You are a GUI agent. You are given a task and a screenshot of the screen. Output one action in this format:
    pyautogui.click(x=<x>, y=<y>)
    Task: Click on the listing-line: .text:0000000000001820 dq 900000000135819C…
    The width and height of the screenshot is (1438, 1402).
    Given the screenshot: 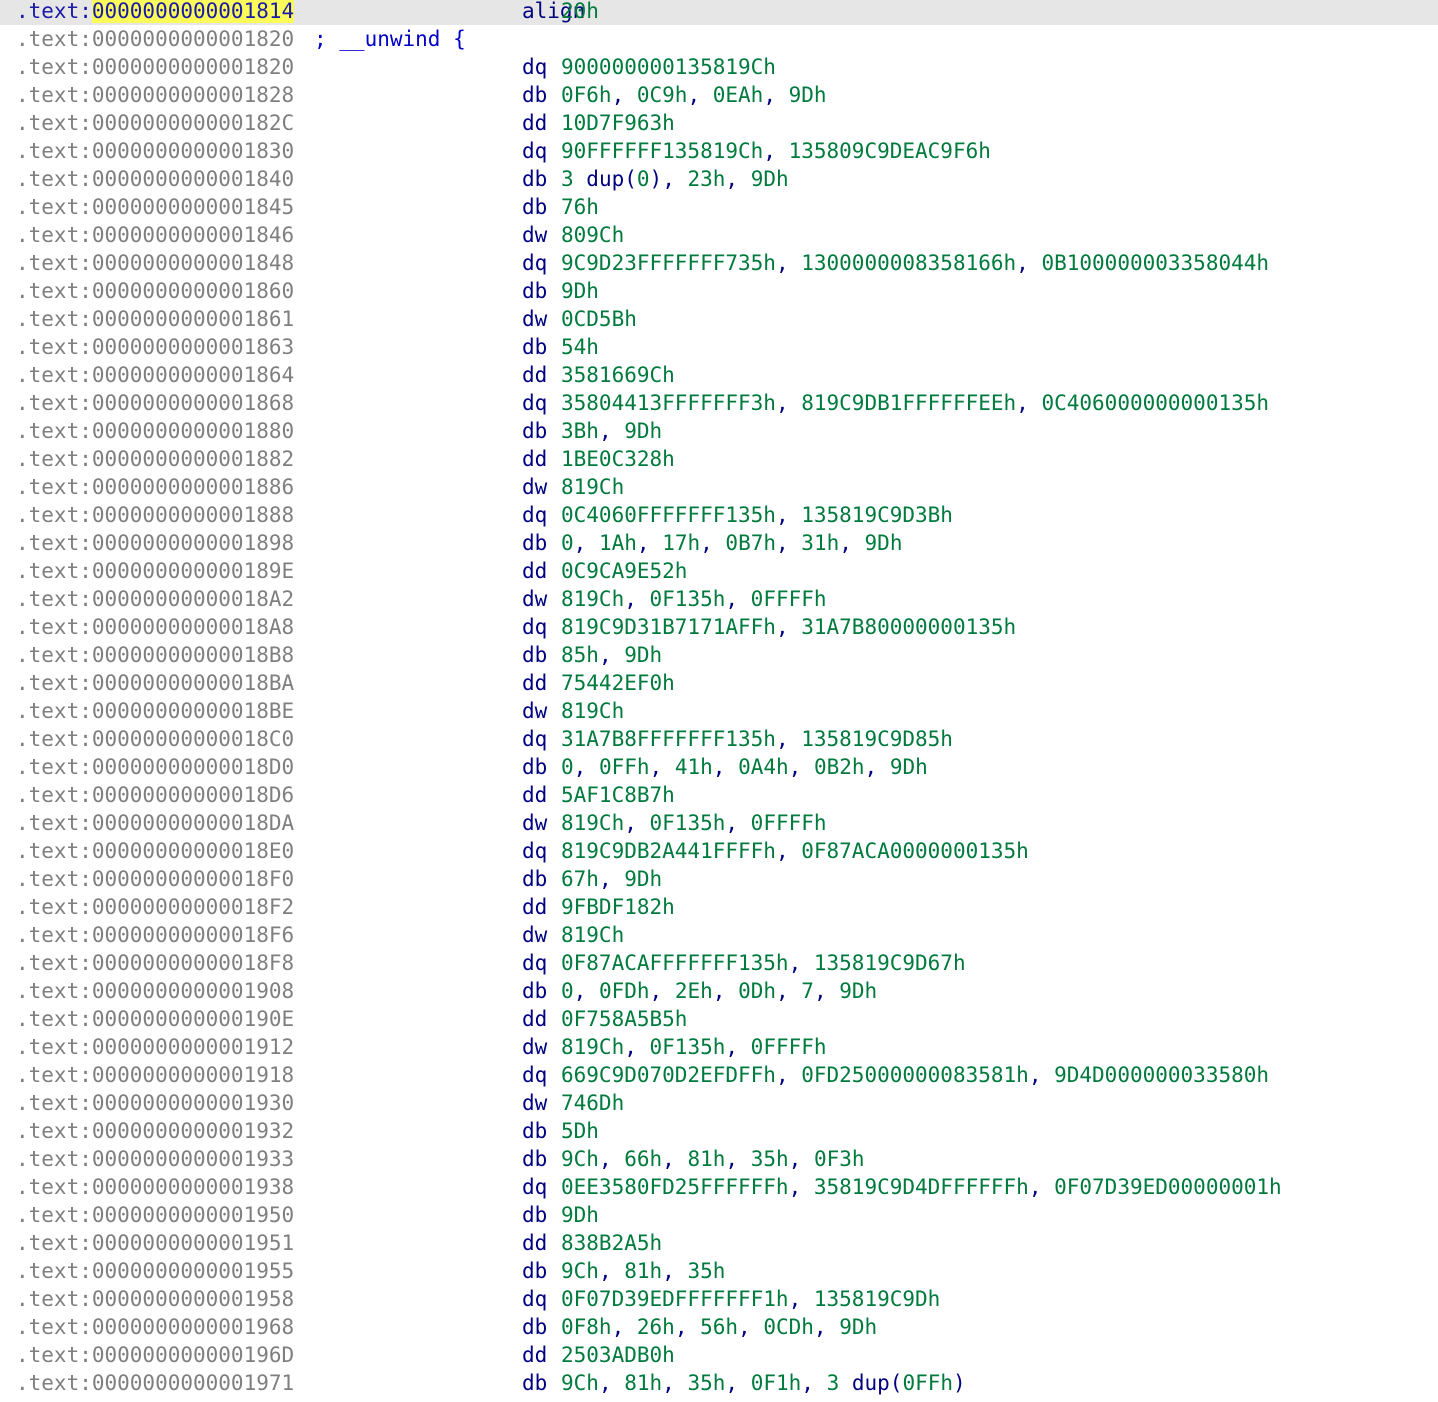 What is the action you would take?
    pyautogui.click(x=719, y=67)
    